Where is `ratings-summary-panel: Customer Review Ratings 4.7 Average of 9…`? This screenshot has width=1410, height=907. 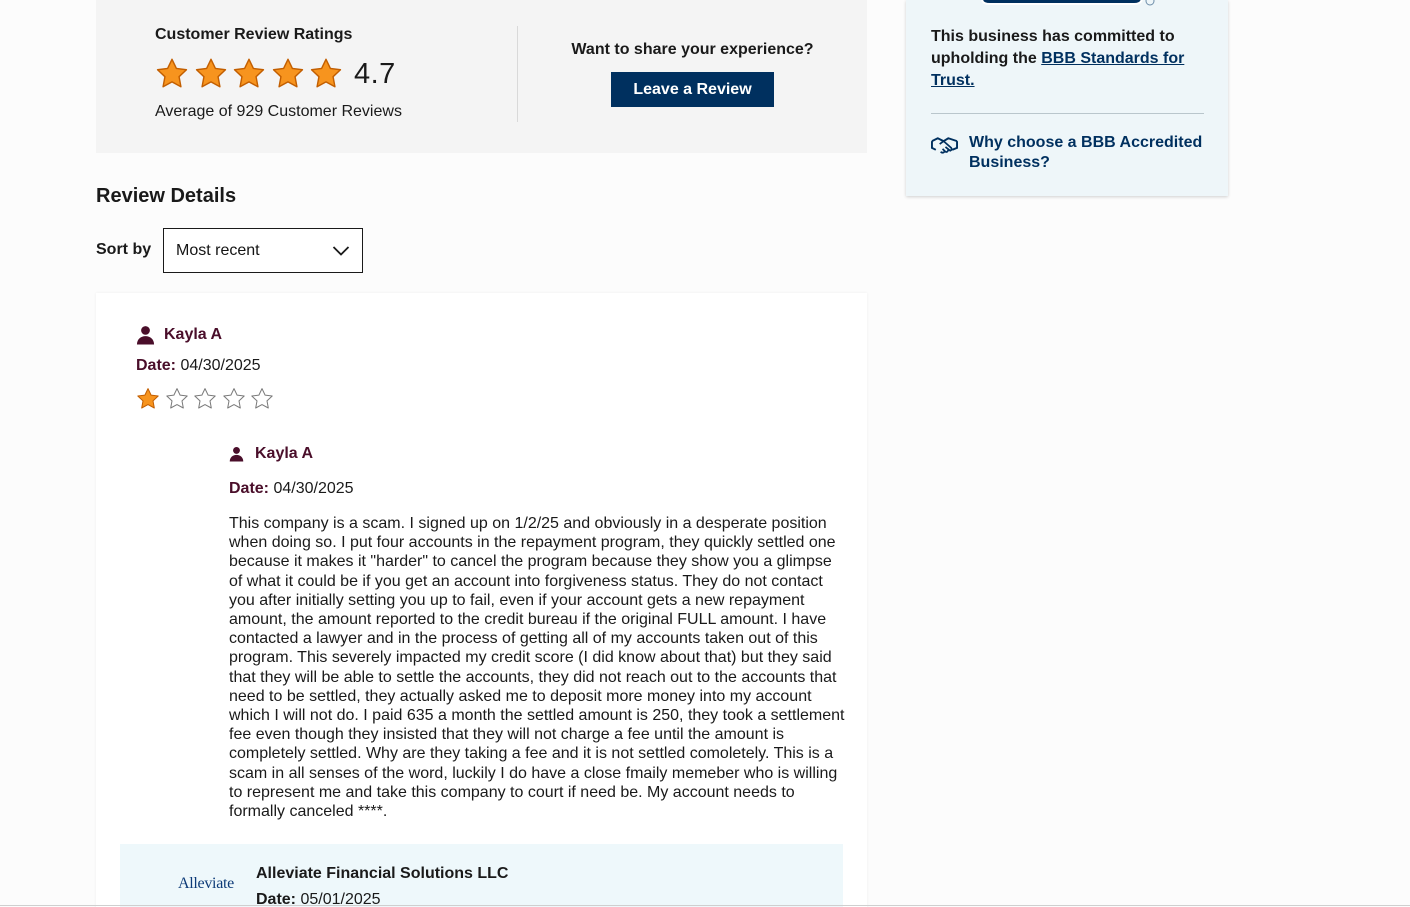 ratings-summary-panel: Customer Review Ratings 4.7 Average of 9… is located at coordinates (481, 76).